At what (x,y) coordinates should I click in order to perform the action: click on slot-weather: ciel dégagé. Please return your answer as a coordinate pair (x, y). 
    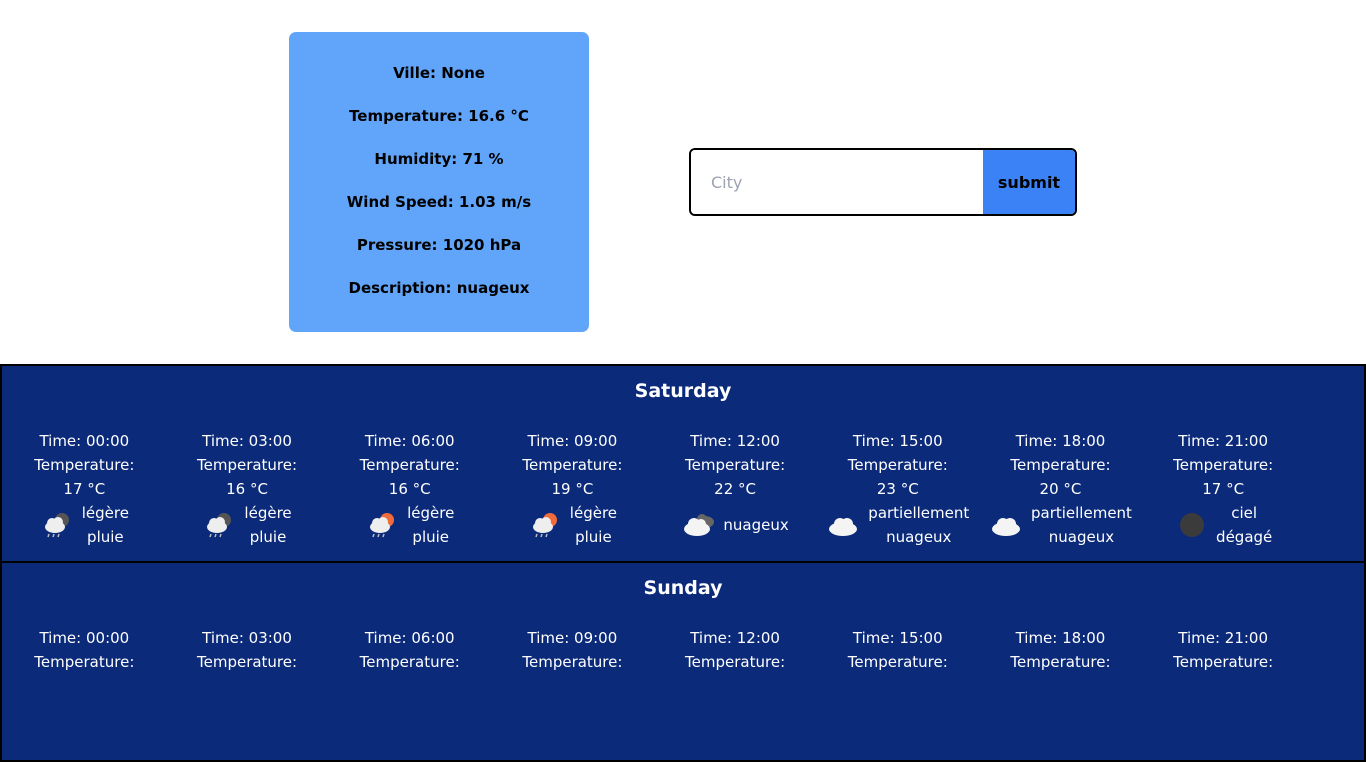
    Looking at the image, I should click on (1223, 525).